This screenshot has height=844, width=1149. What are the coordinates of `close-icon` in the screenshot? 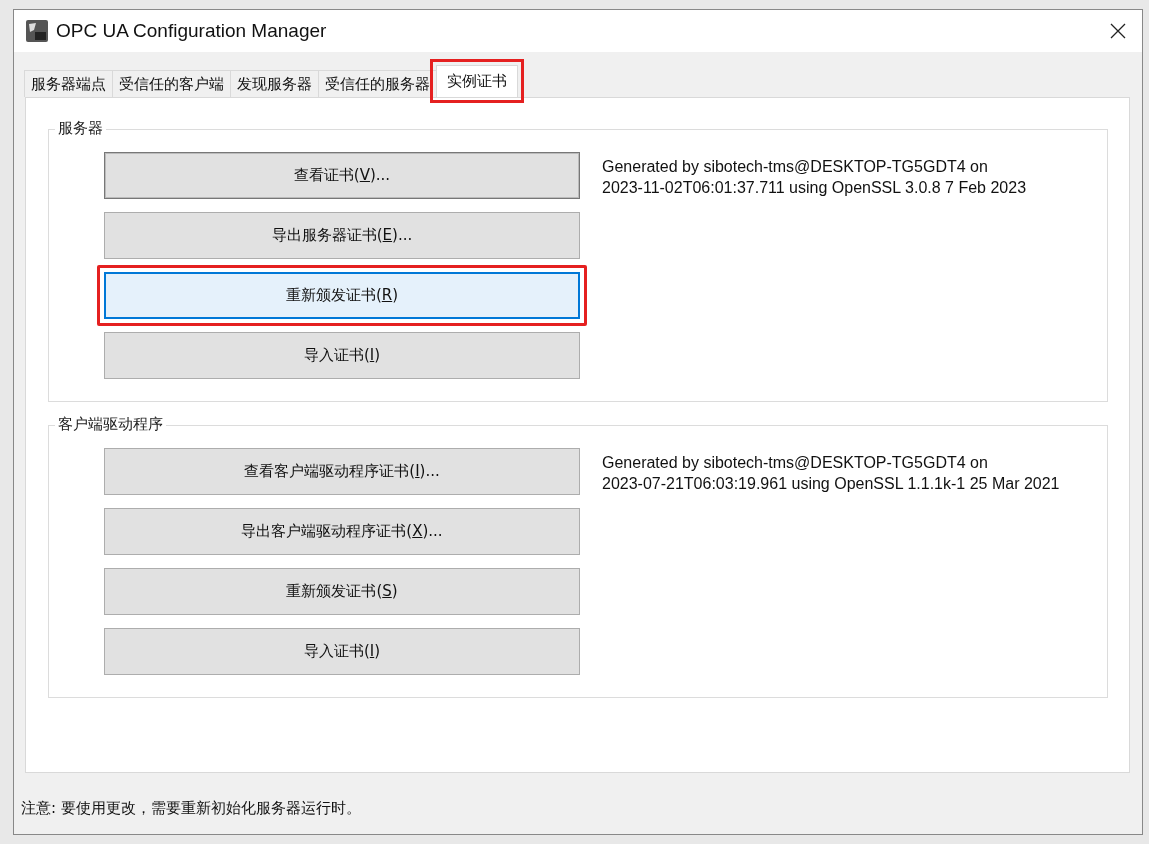 It's located at (1118, 31).